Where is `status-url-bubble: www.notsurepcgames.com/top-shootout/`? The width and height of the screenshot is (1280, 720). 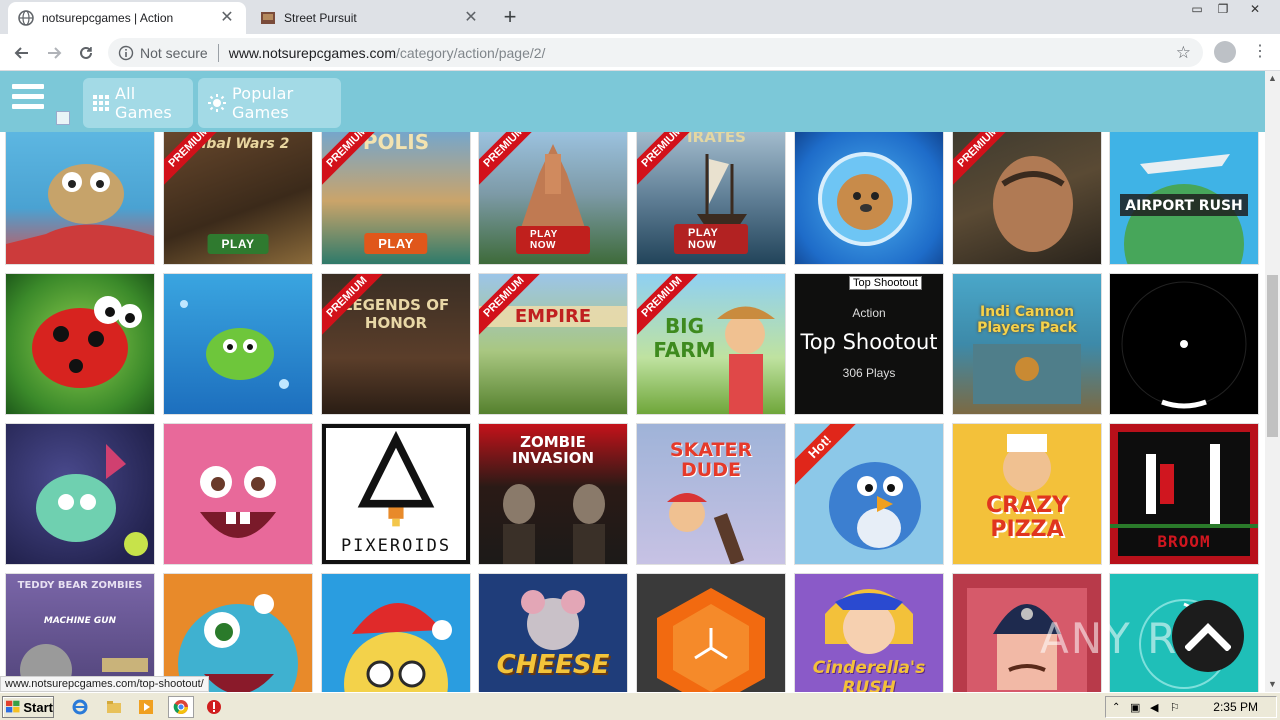 status-url-bubble: www.notsurepcgames.com/top-shootout/ is located at coordinates (104, 684).